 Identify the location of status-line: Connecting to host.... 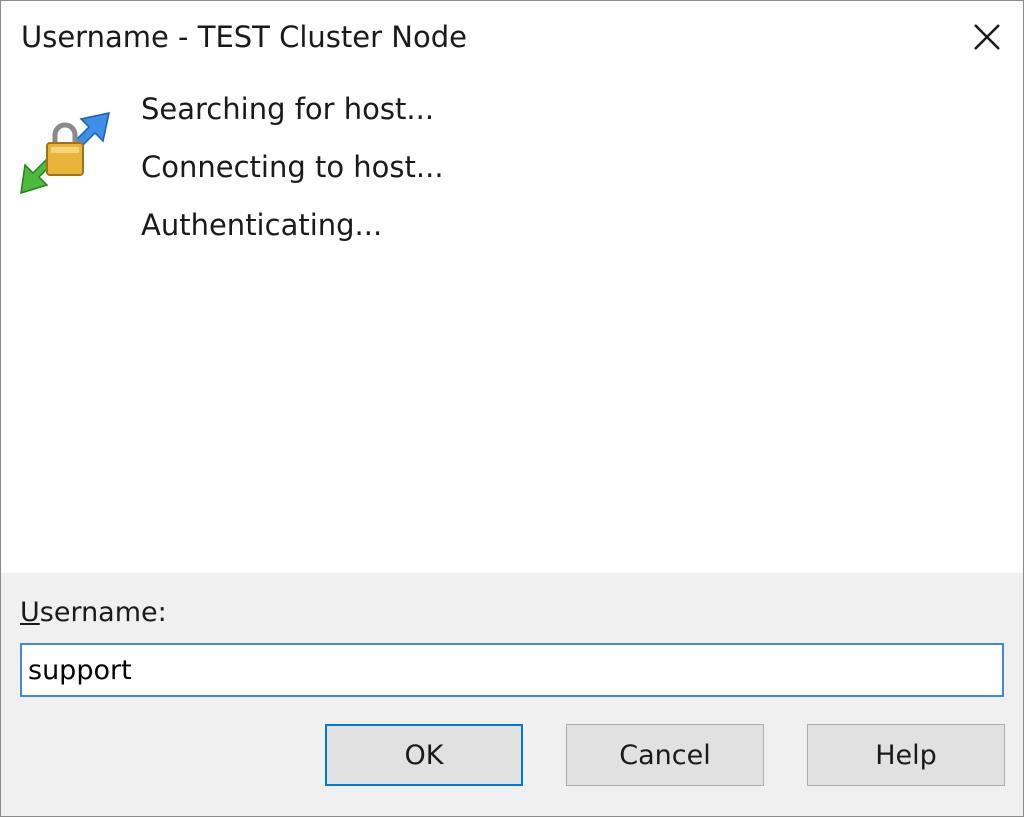
(292, 167).